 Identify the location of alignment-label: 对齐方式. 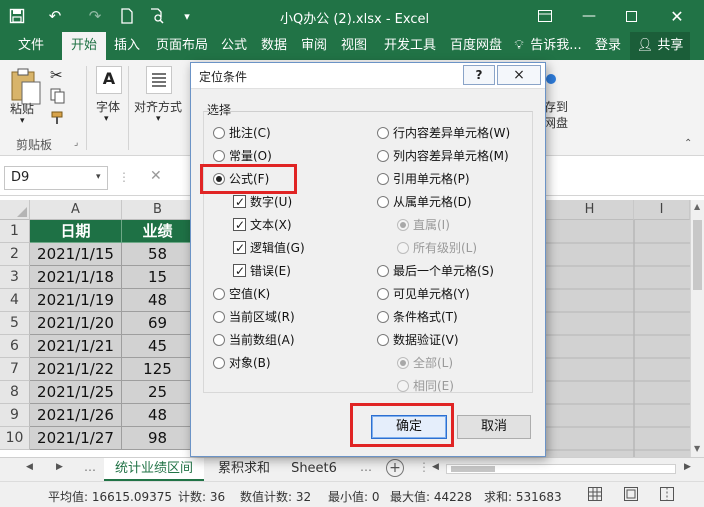
(158, 106).